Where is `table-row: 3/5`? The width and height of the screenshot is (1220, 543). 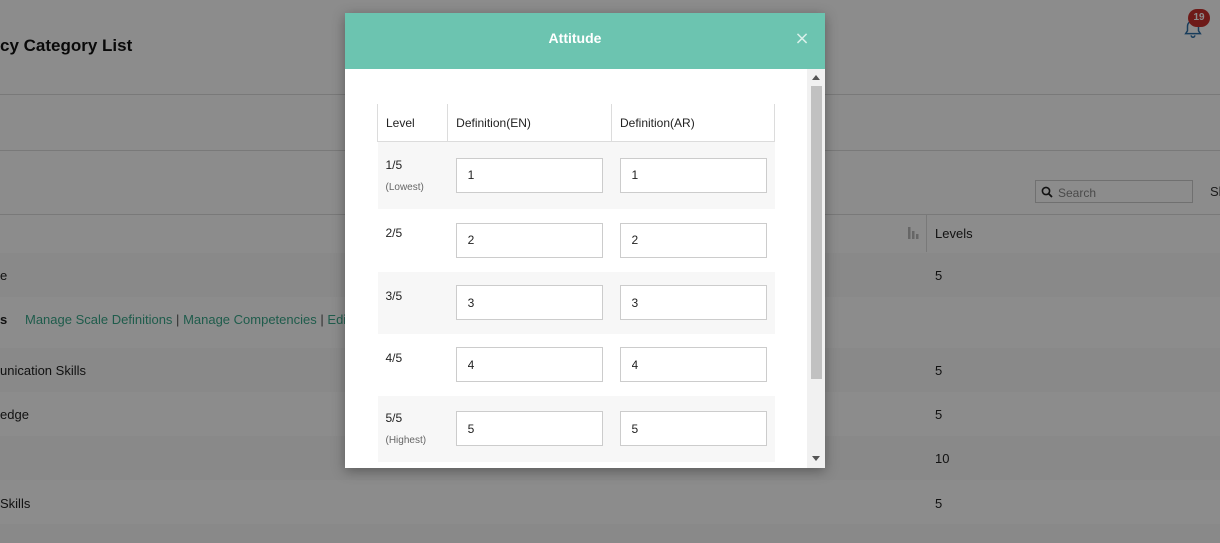
table-row: 3/5 is located at coordinates (576, 302).